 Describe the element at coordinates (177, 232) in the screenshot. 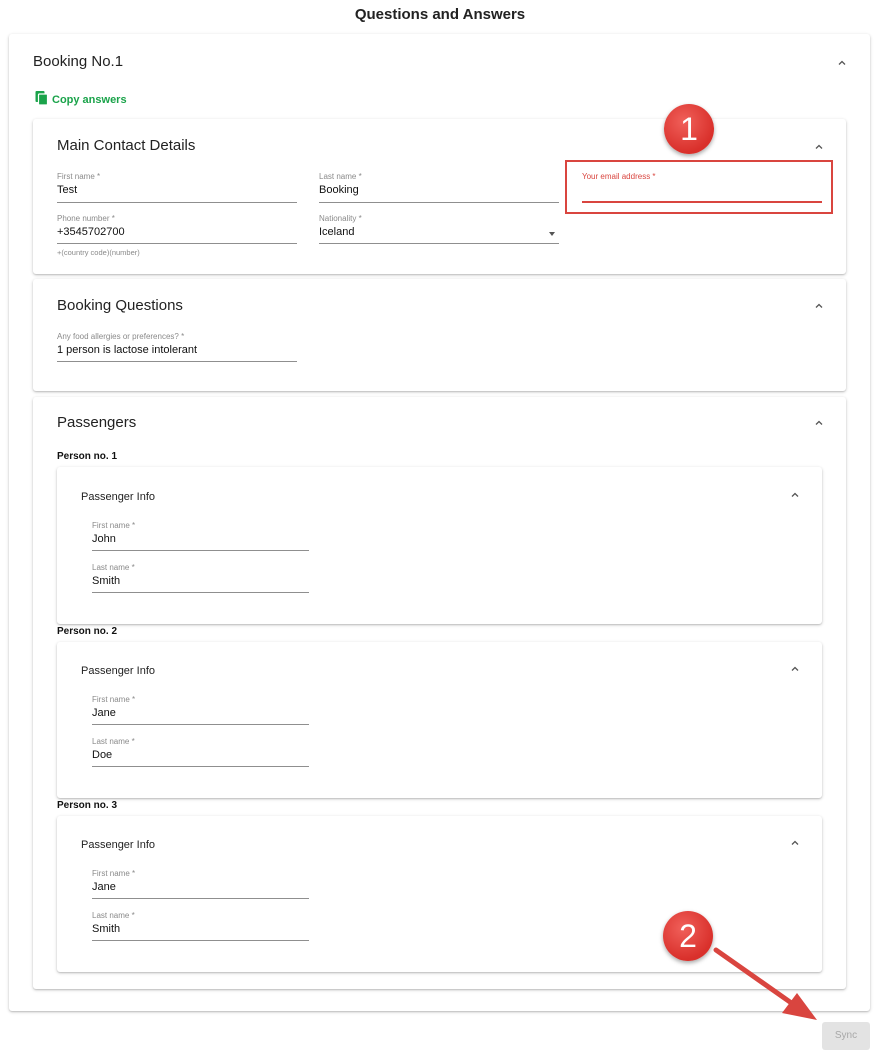

I see `phone-value: +3545702700` at that location.